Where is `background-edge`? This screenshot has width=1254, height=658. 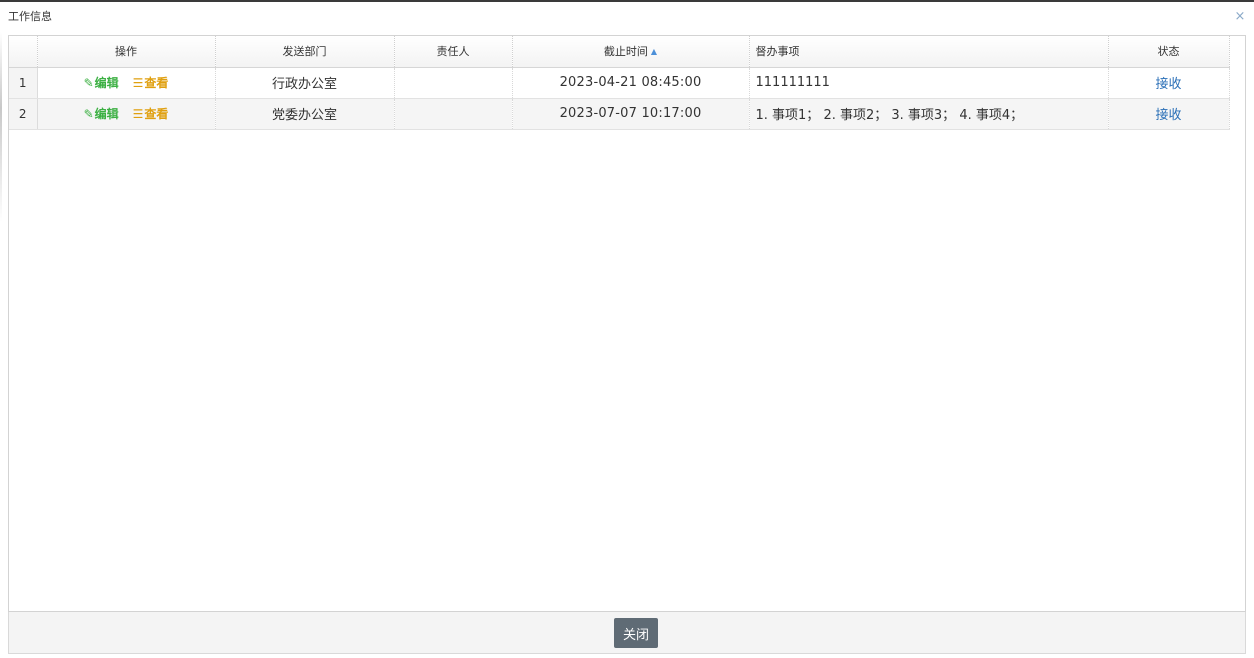
background-edge is located at coordinates (1, 127).